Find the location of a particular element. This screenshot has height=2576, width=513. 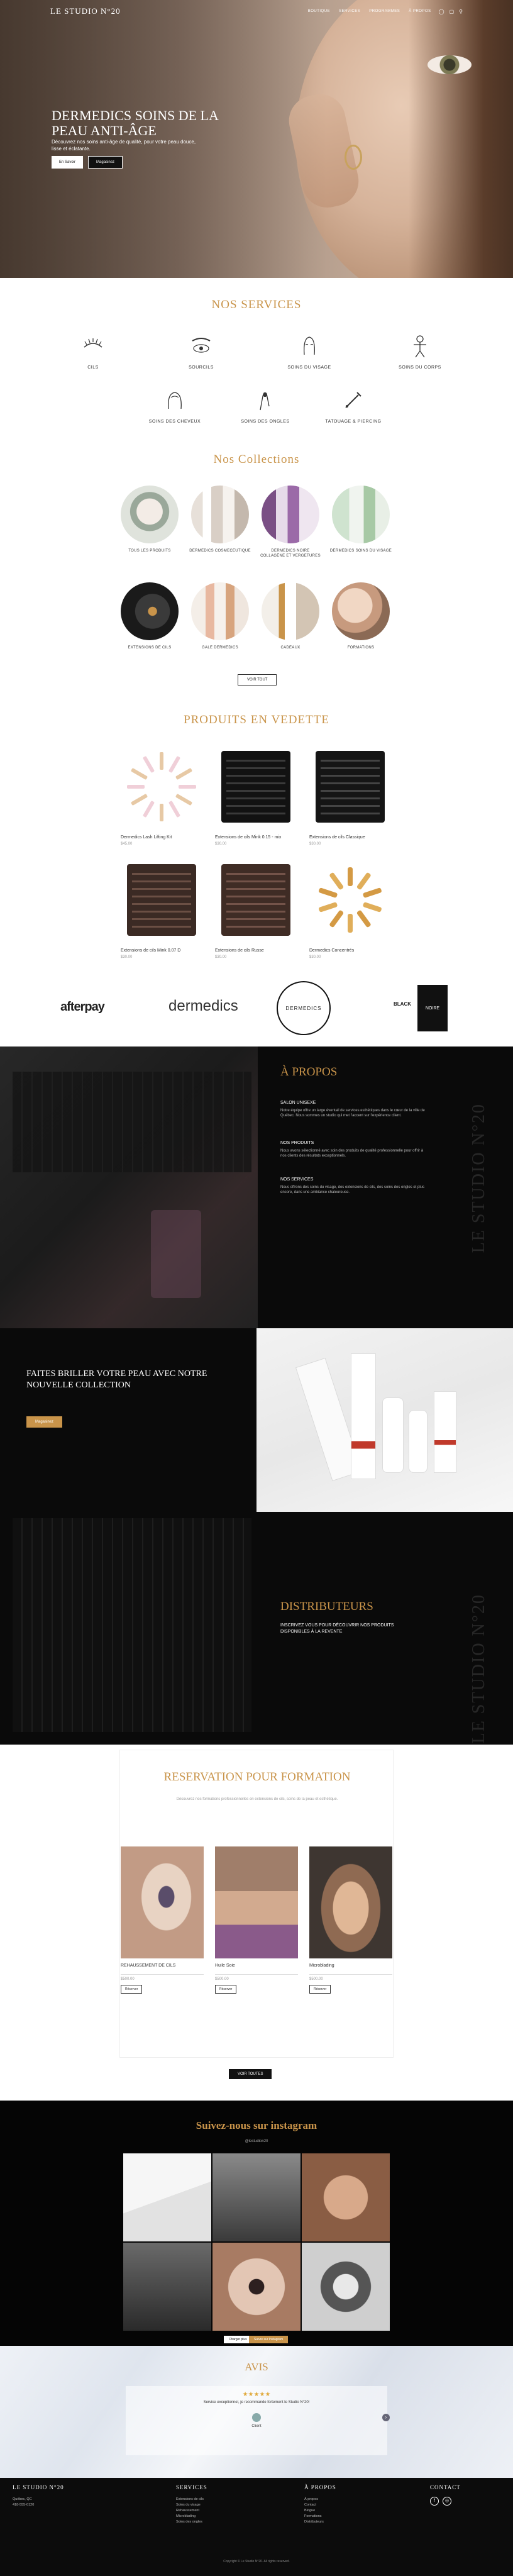

training-price: $500.00 is located at coordinates (316, 1979).